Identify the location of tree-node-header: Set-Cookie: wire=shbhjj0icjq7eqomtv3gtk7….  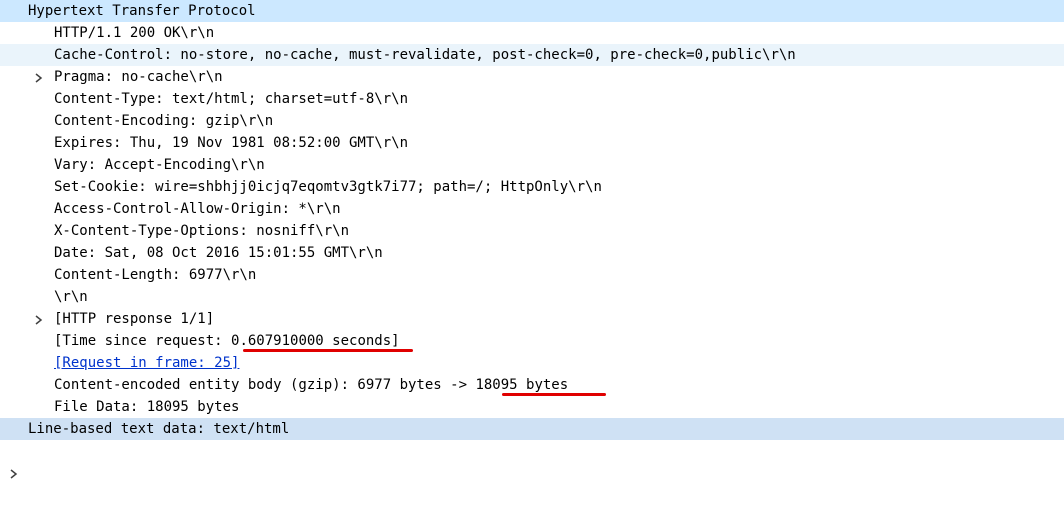
(532, 187).